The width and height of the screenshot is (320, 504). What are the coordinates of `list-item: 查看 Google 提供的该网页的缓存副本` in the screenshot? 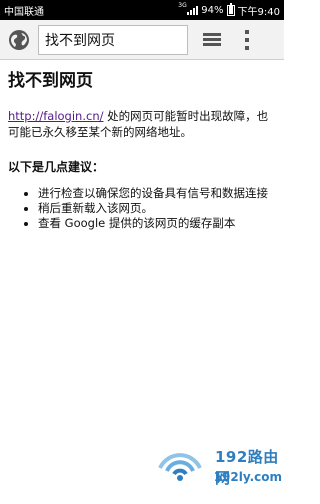 It's located at (150, 223).